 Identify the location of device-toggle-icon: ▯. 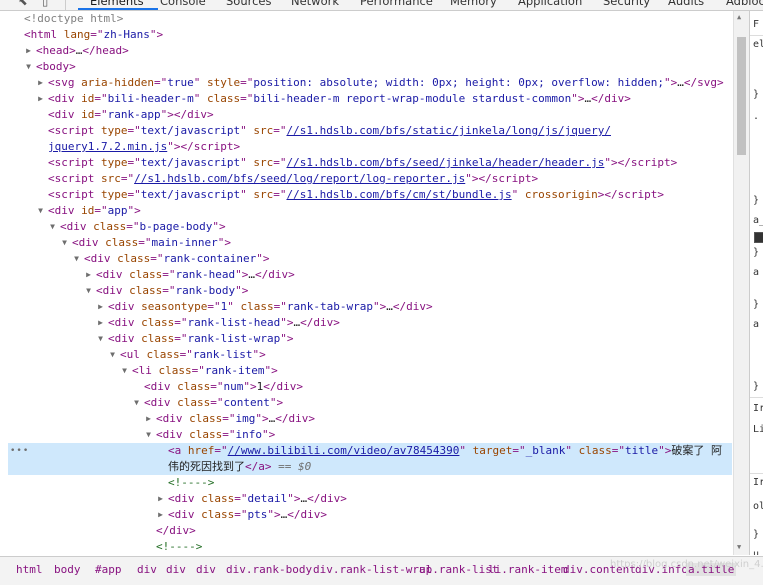
(45, 4).